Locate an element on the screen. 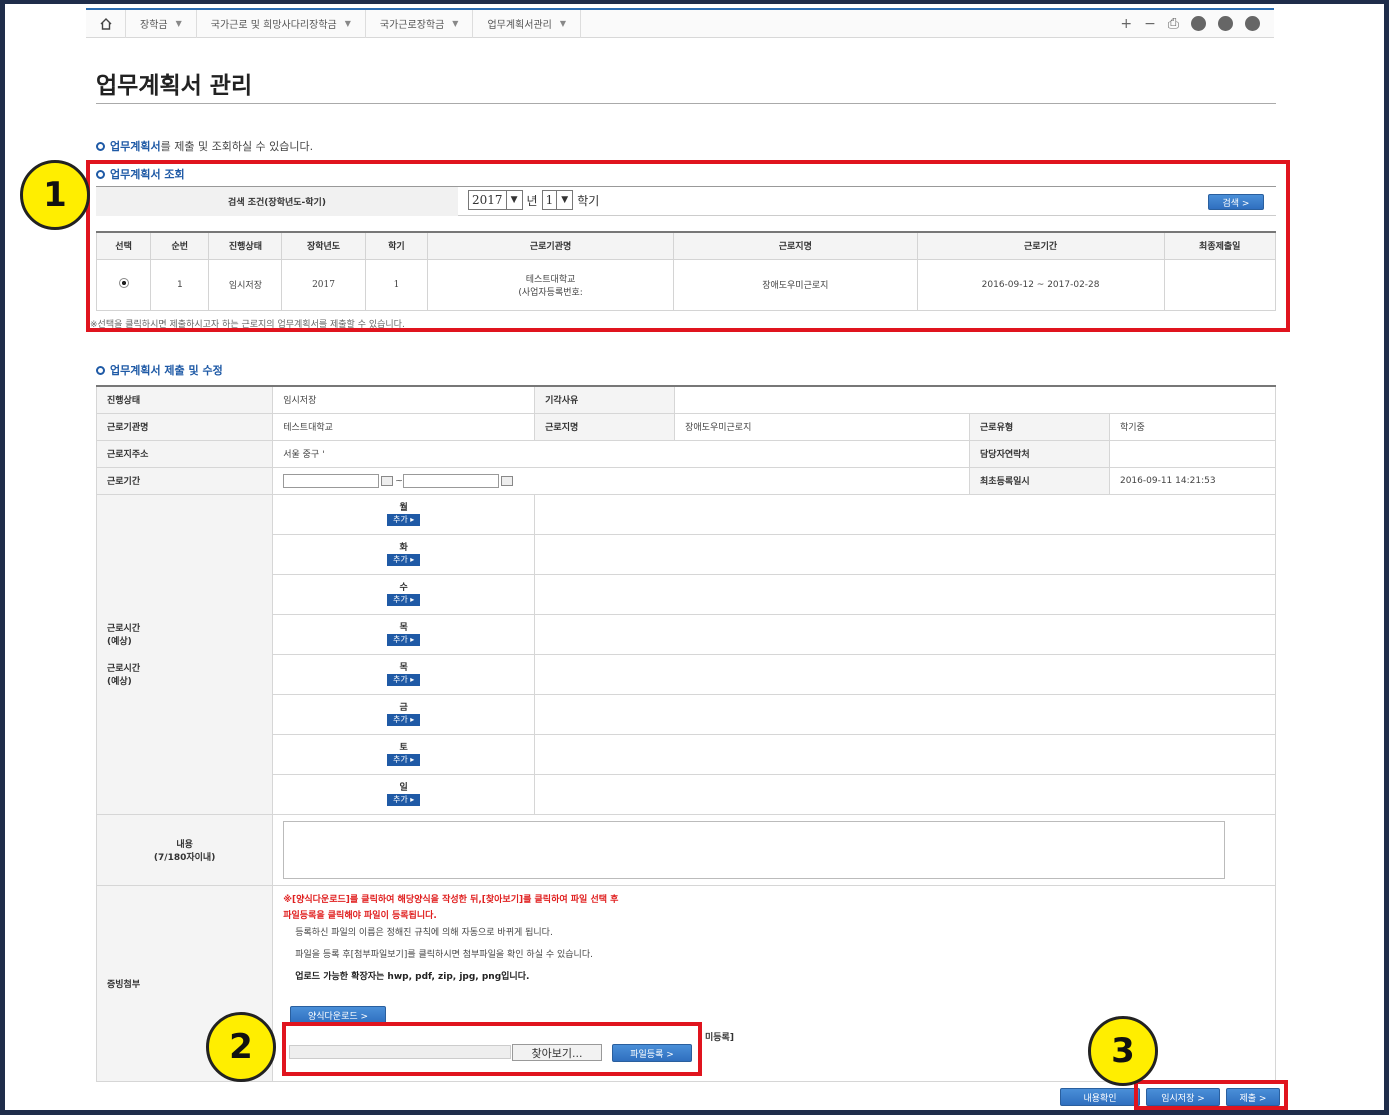 This screenshot has height=1115, width=1389. nav-tools: + − ⎙ is located at coordinates (1197, 24).